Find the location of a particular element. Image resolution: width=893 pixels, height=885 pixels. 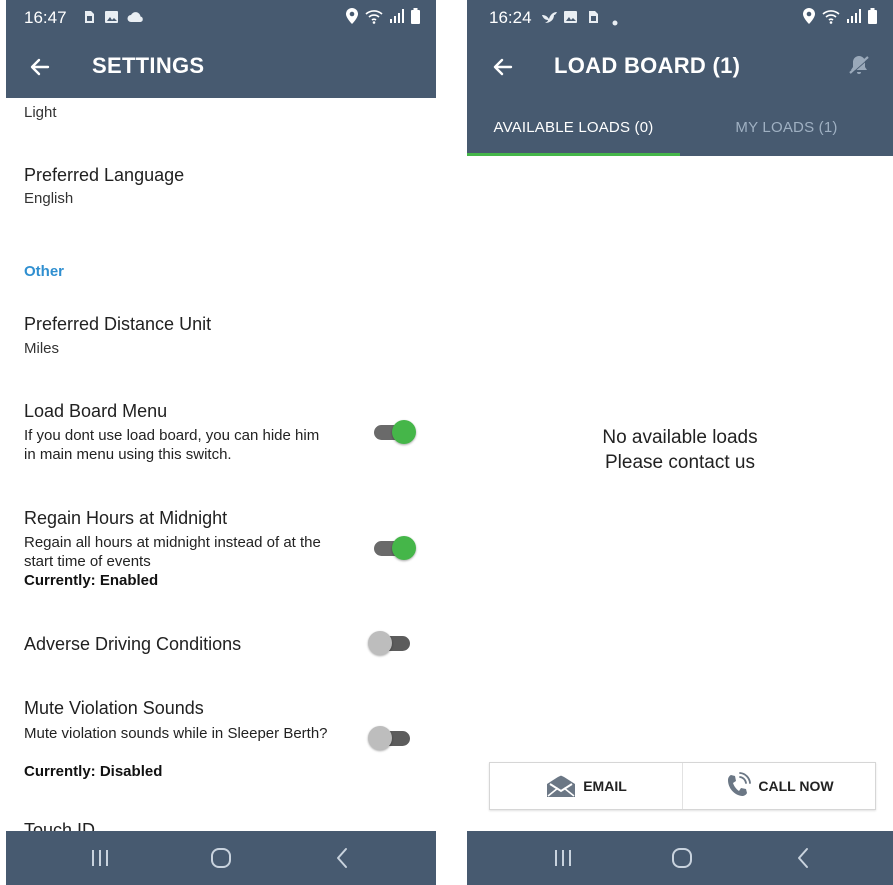

call-now-button: CALL NOW is located at coordinates (778, 786).